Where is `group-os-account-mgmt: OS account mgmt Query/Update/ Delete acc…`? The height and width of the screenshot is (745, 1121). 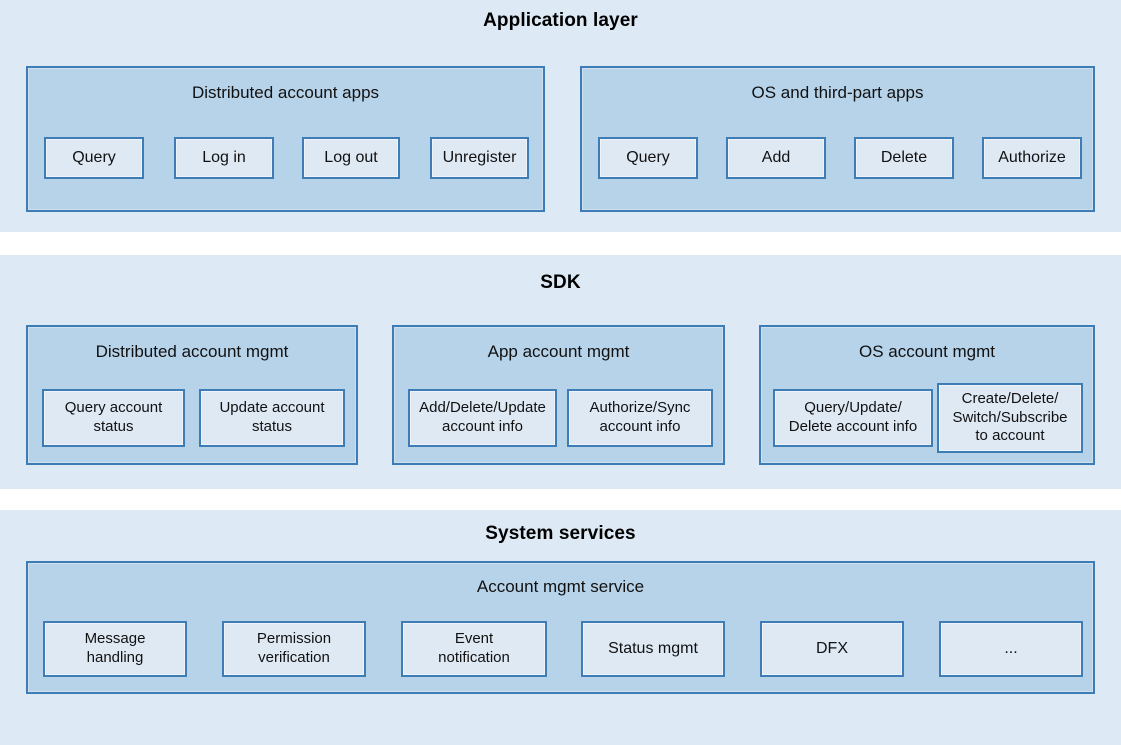 group-os-account-mgmt: OS account mgmt Query/Update/ Delete acc… is located at coordinates (927, 395).